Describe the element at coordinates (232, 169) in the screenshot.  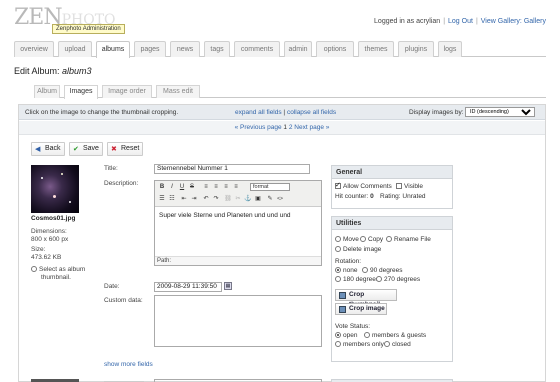
I see `title-input: Sternennebel Nummer 1` at that location.